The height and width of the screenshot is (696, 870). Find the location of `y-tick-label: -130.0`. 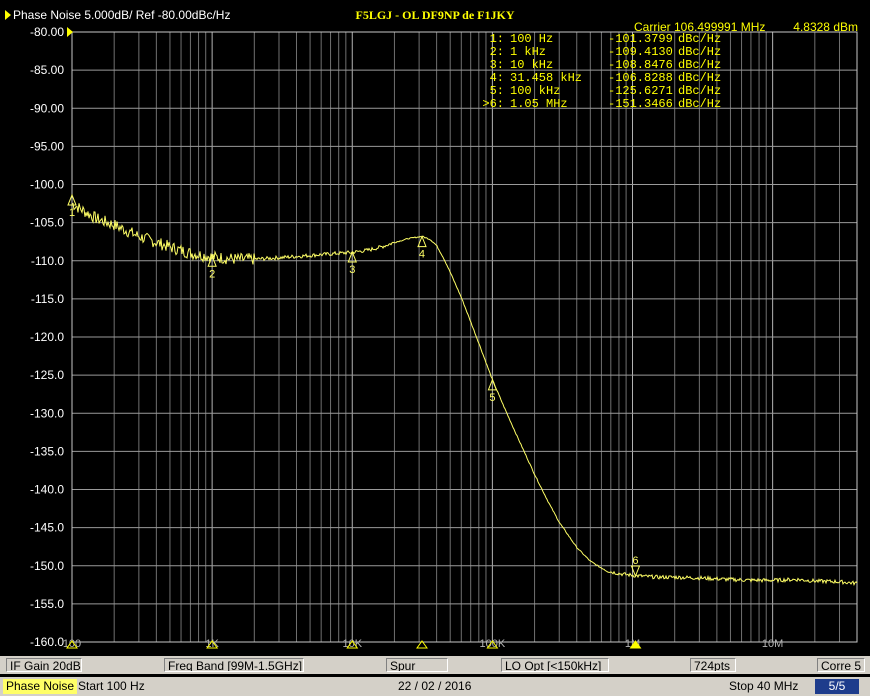

y-tick-label: -130.0 is located at coordinates (47, 413).